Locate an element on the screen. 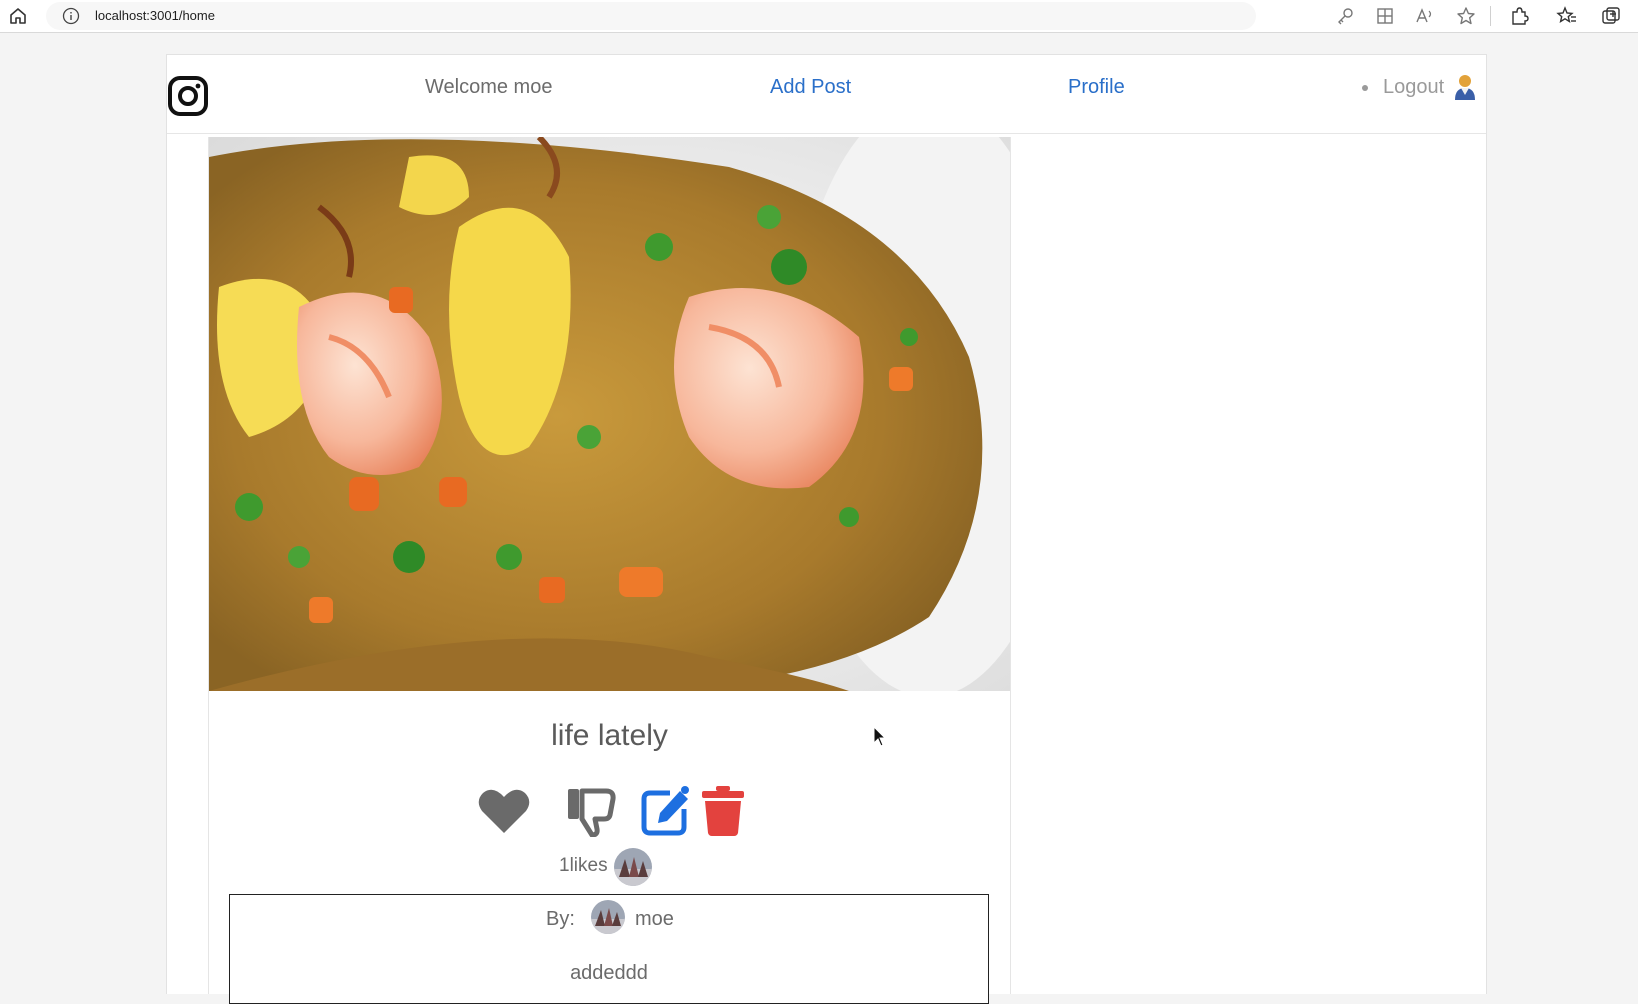 Image resolution: width=1638 pixels, height=1004 pixels. heart-icon is located at coordinates (504, 811).